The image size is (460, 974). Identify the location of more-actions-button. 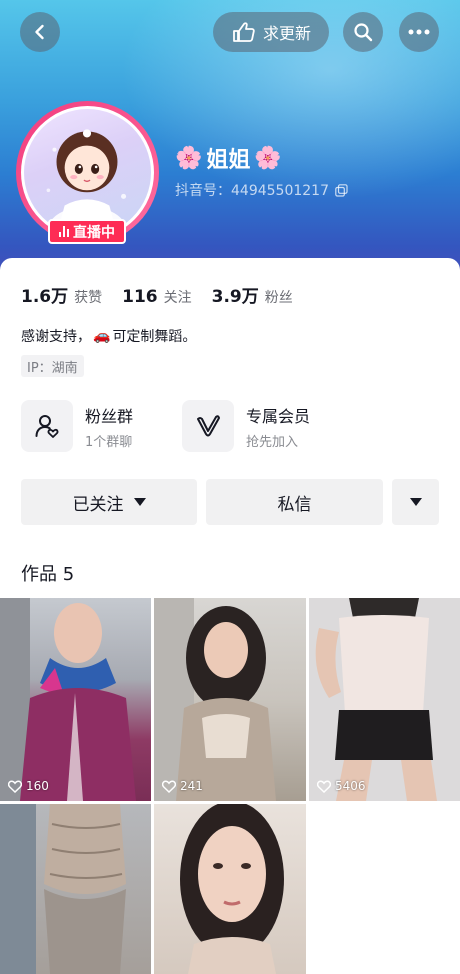
(415, 502).